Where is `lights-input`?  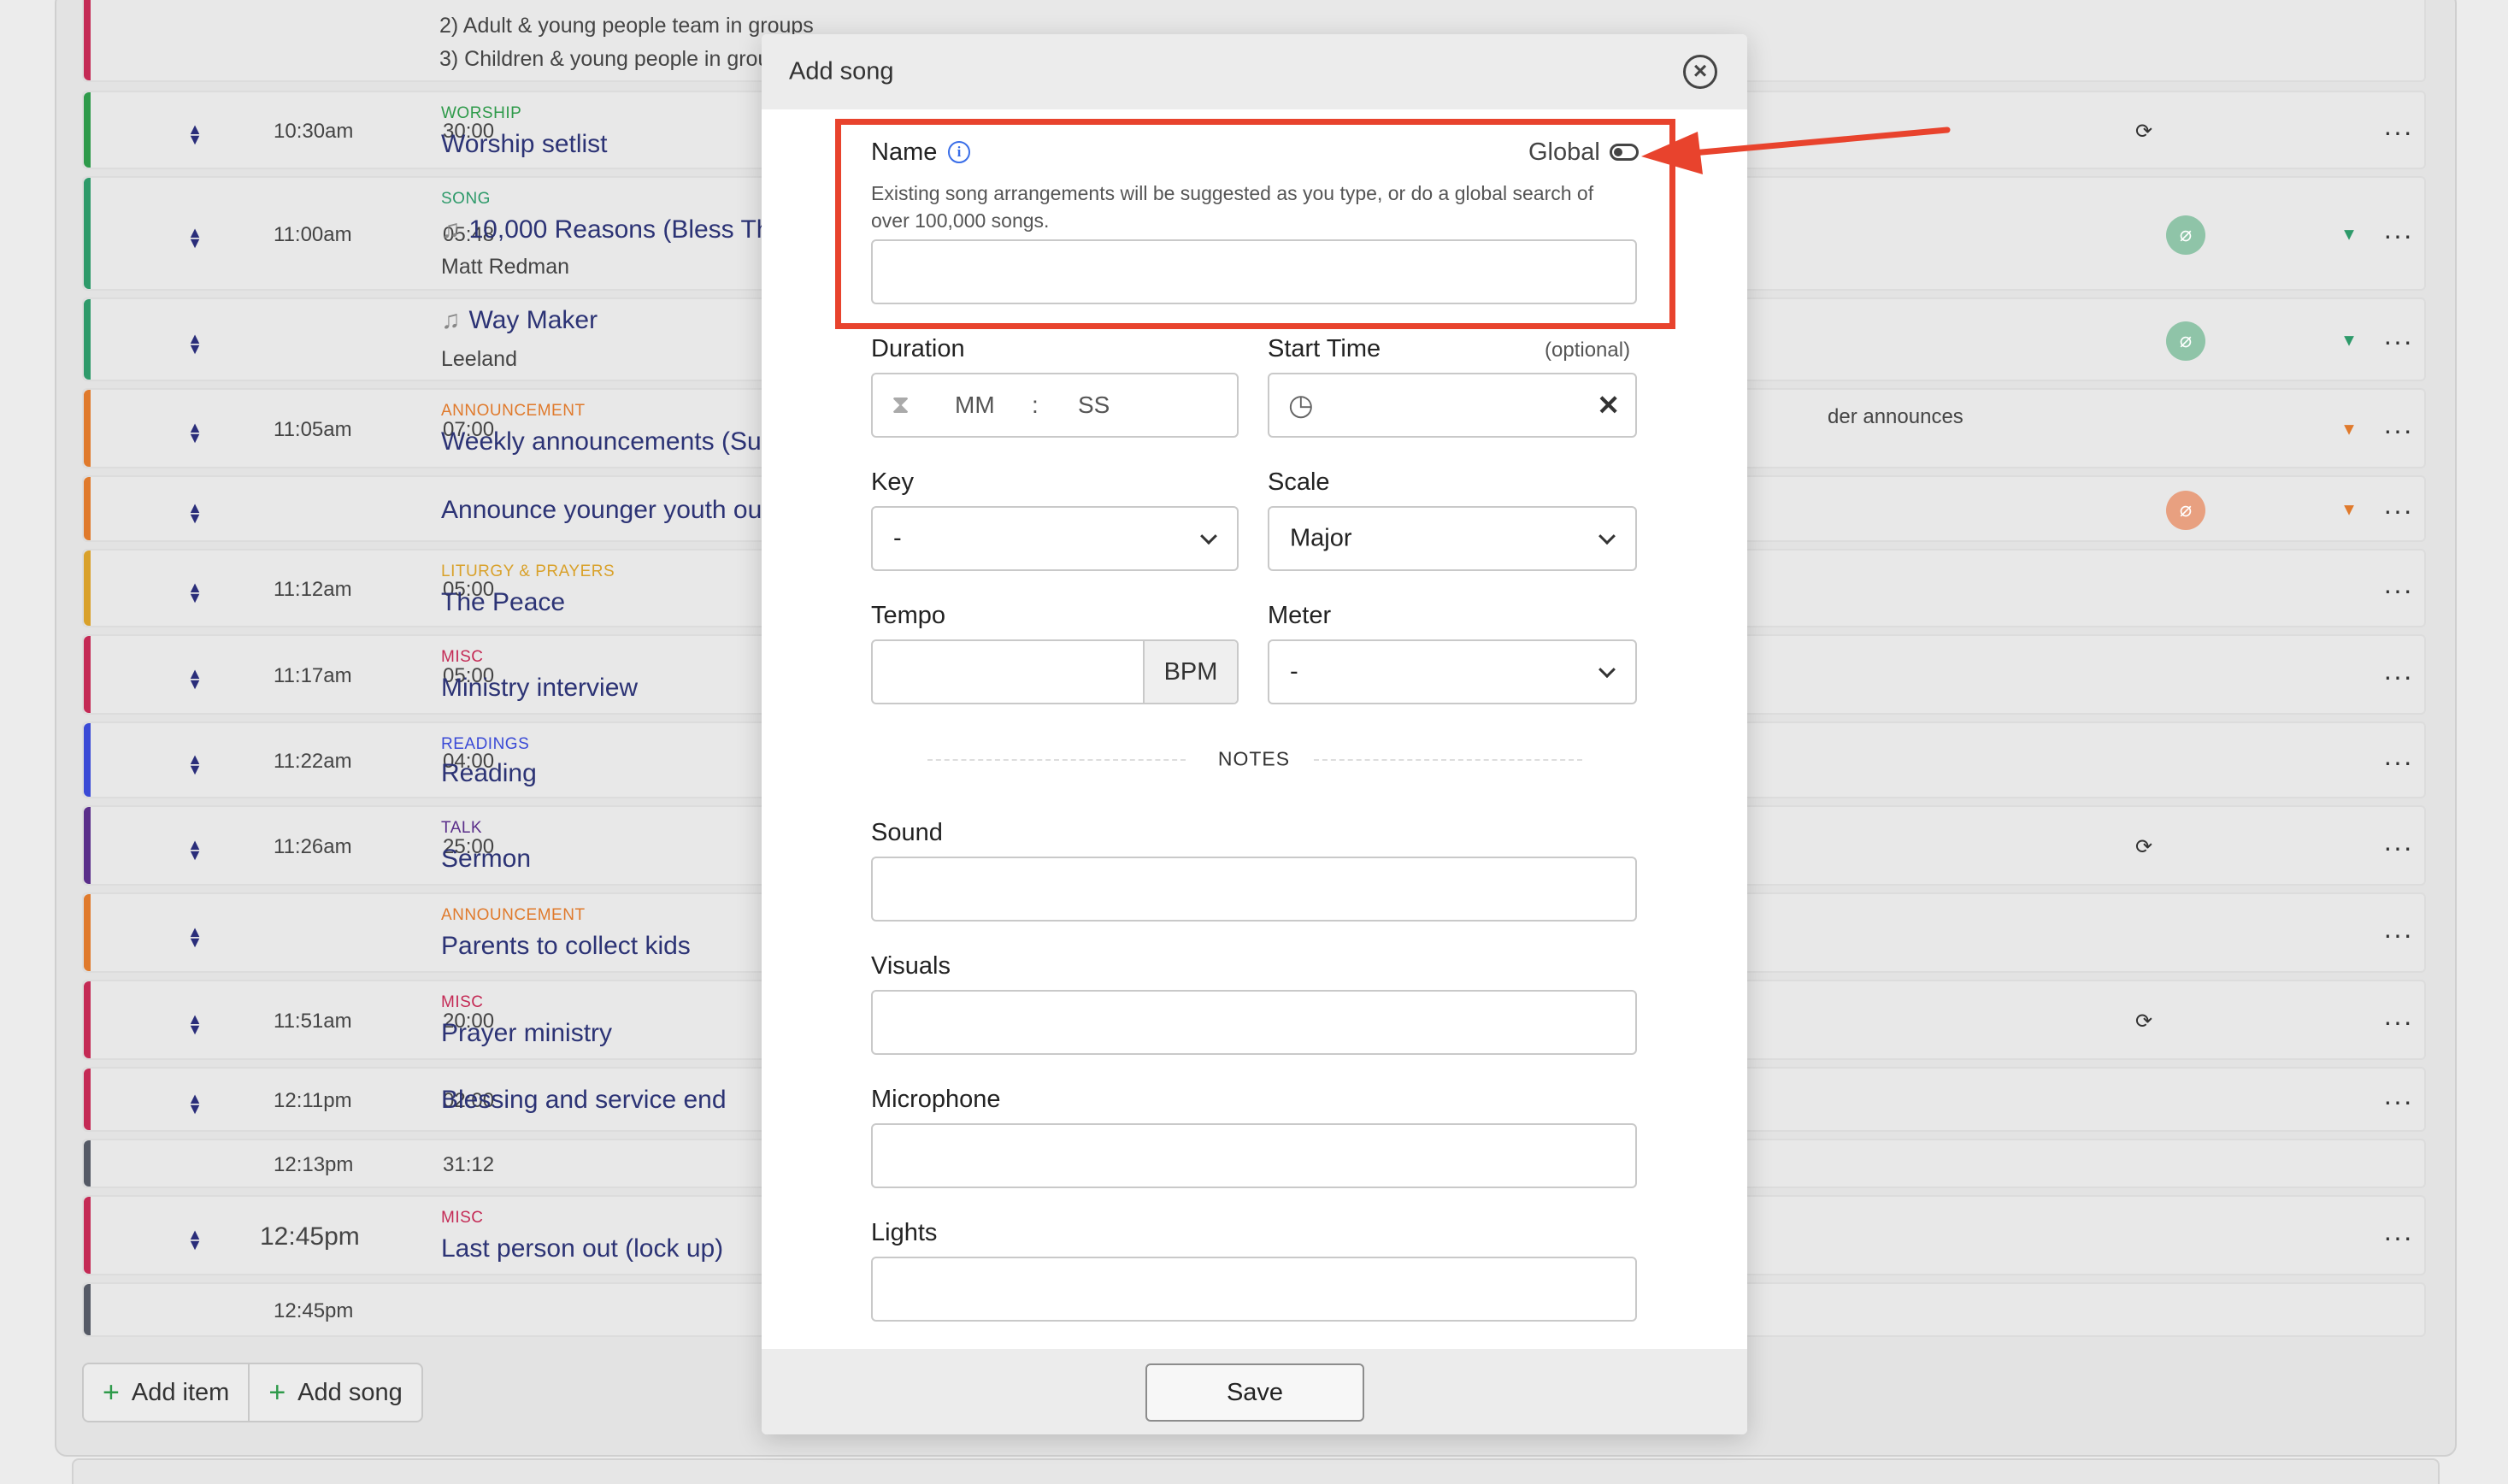 lights-input is located at coordinates (1254, 1289).